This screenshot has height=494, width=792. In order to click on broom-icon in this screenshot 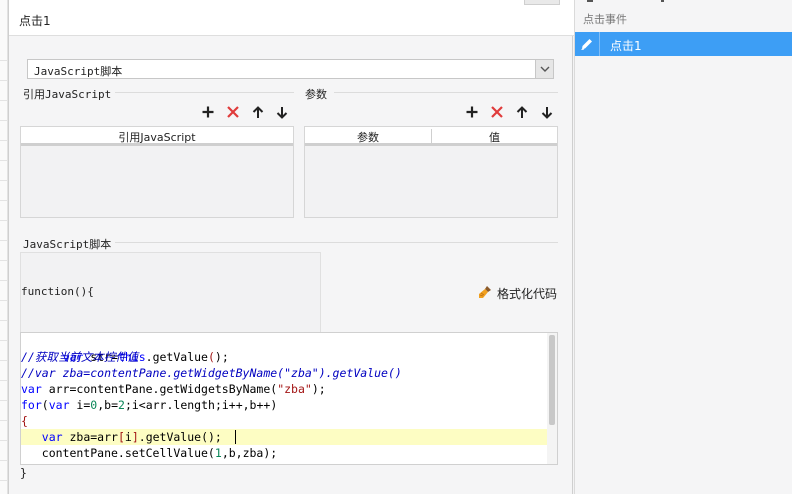, I will do `click(485, 293)`.